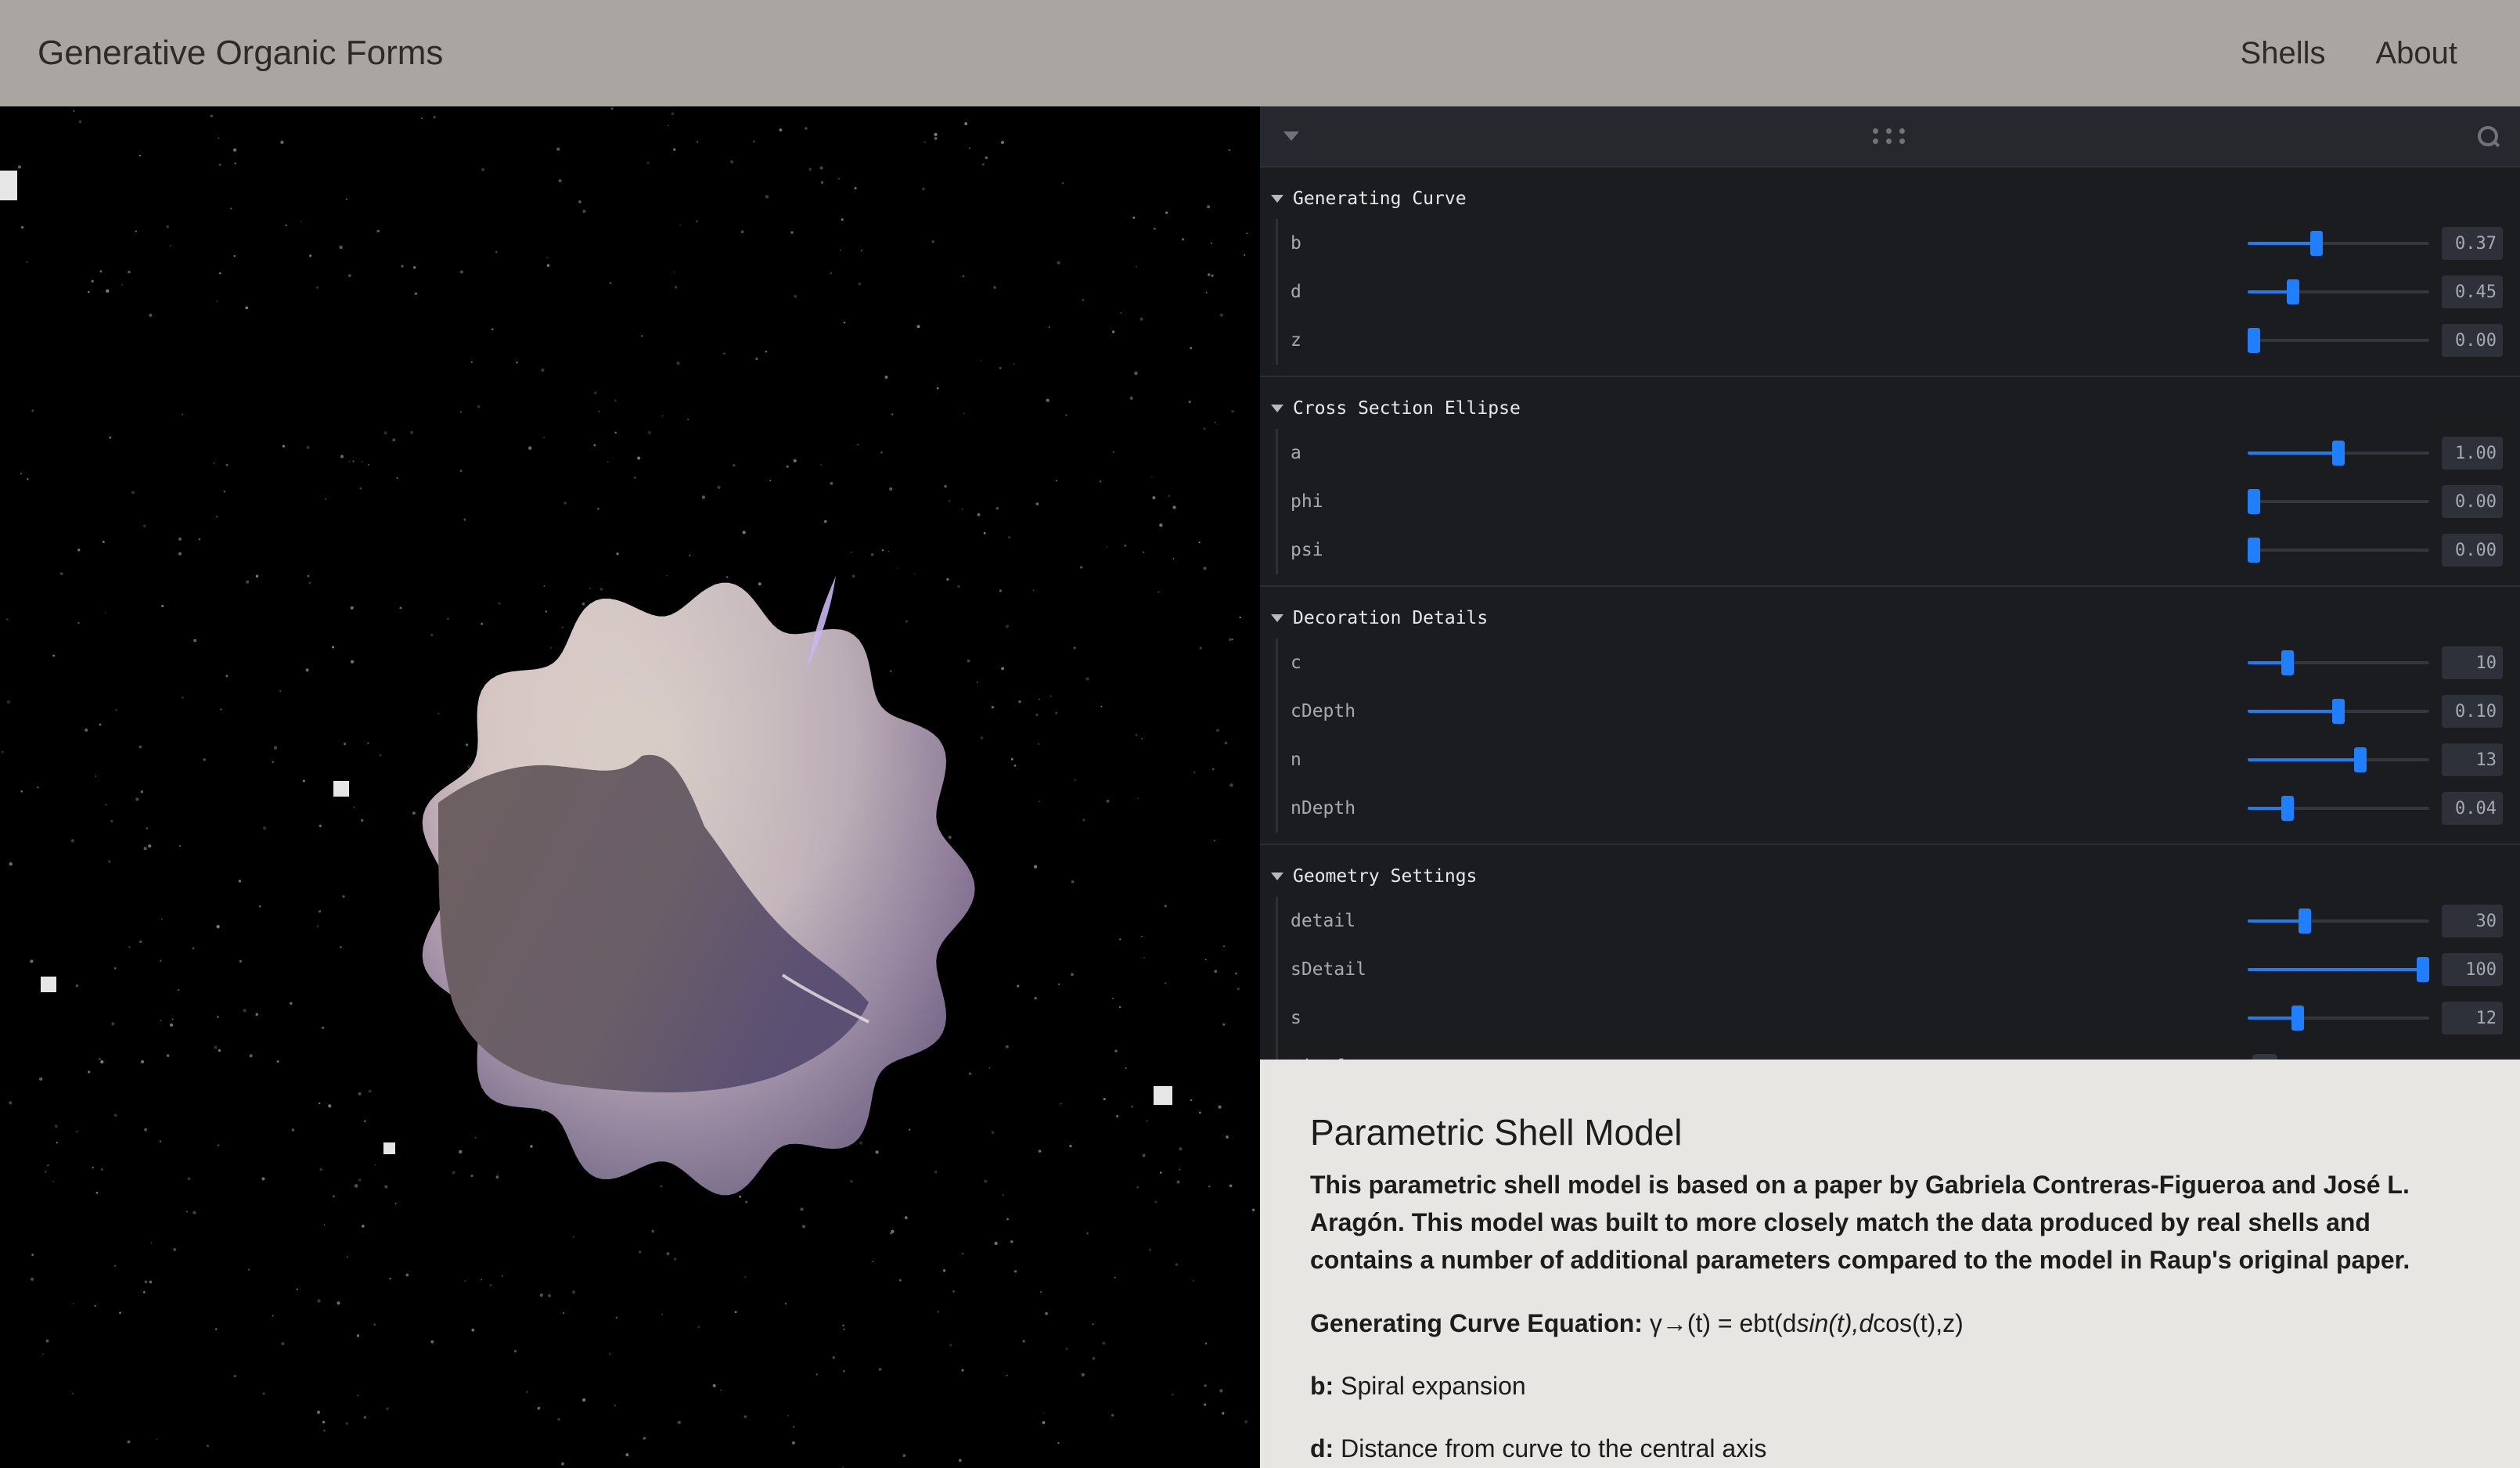 The width and height of the screenshot is (2520, 1468). What do you see at coordinates (2416, 53) in the screenshot?
I see `nav-link-about: About` at bounding box center [2416, 53].